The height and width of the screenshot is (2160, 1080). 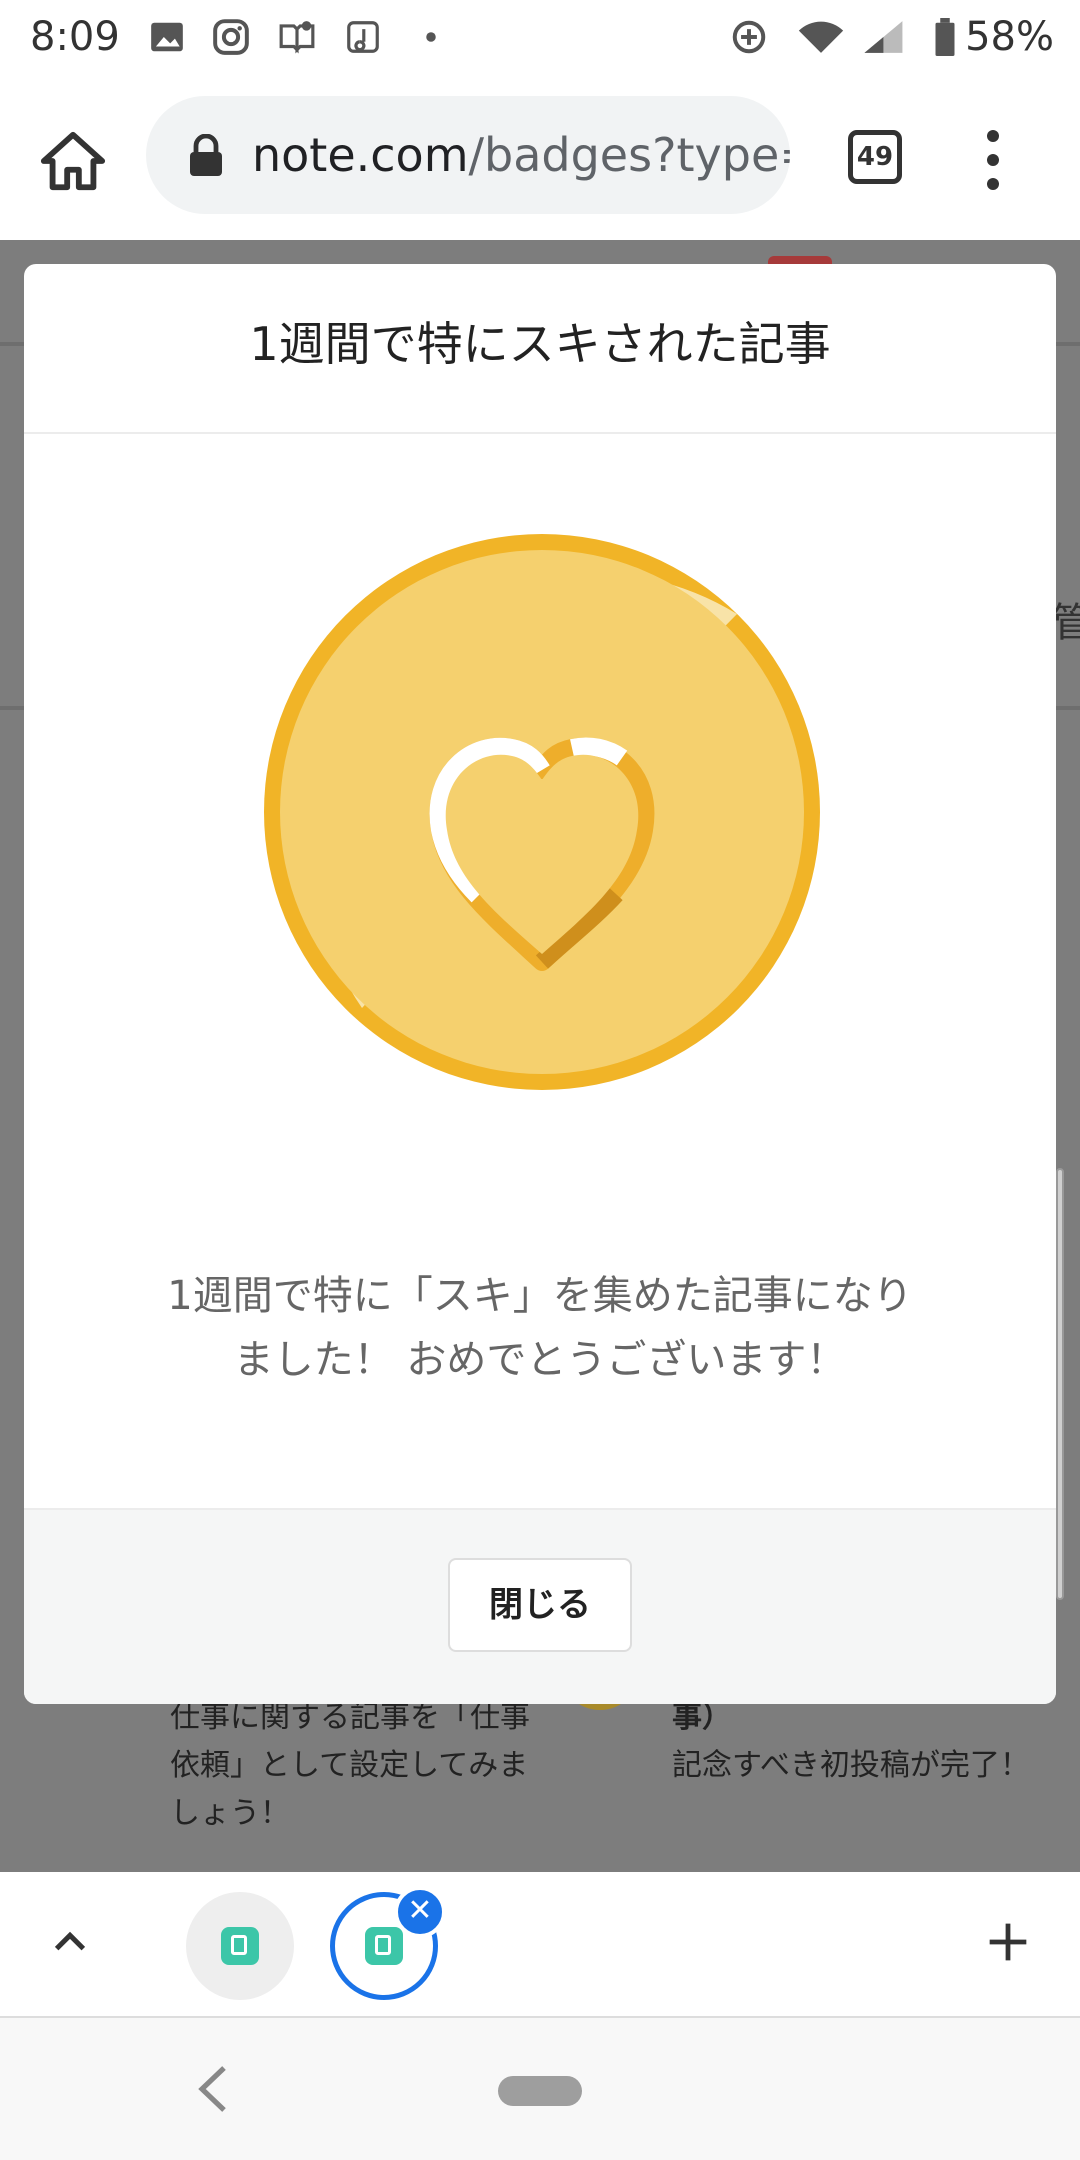 I want to click on home-gesture-pill, so click(x=540, y=2091).